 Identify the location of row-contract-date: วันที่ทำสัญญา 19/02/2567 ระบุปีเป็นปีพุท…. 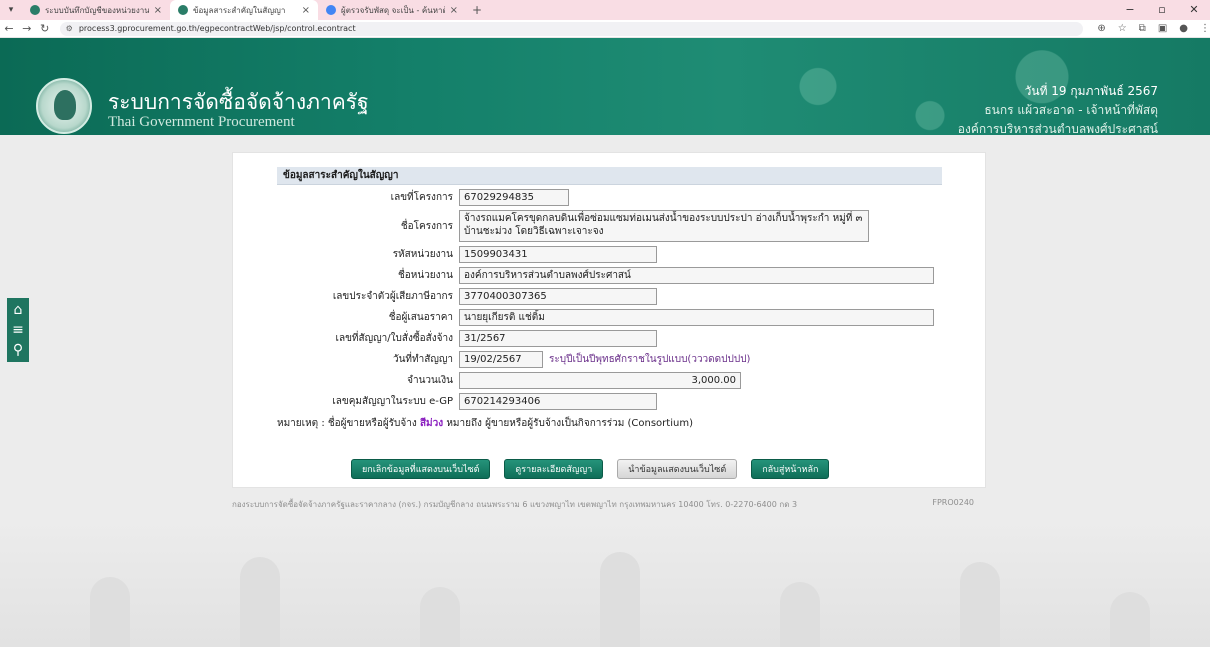
(609, 359).